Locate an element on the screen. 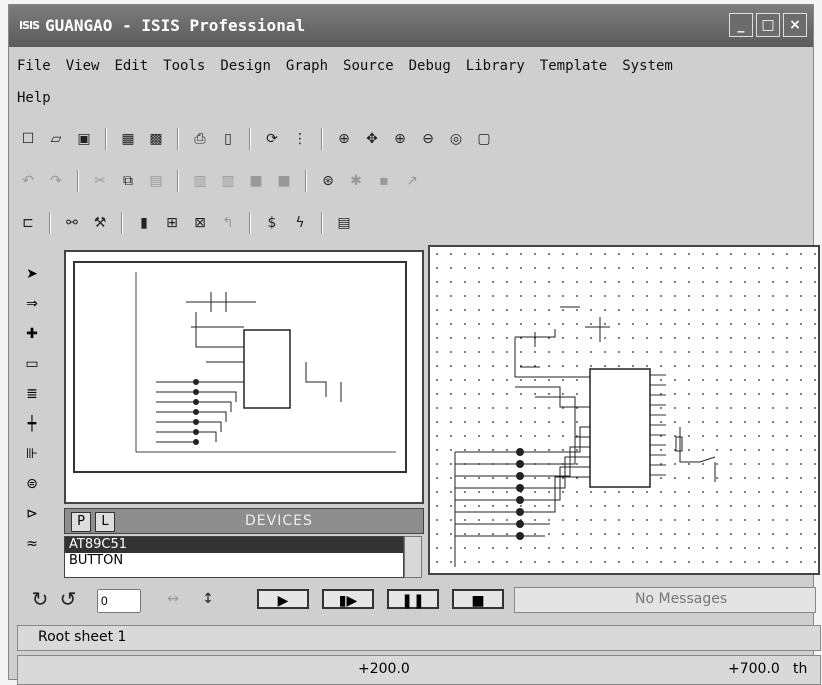  rotation-field is located at coordinates (119, 601).